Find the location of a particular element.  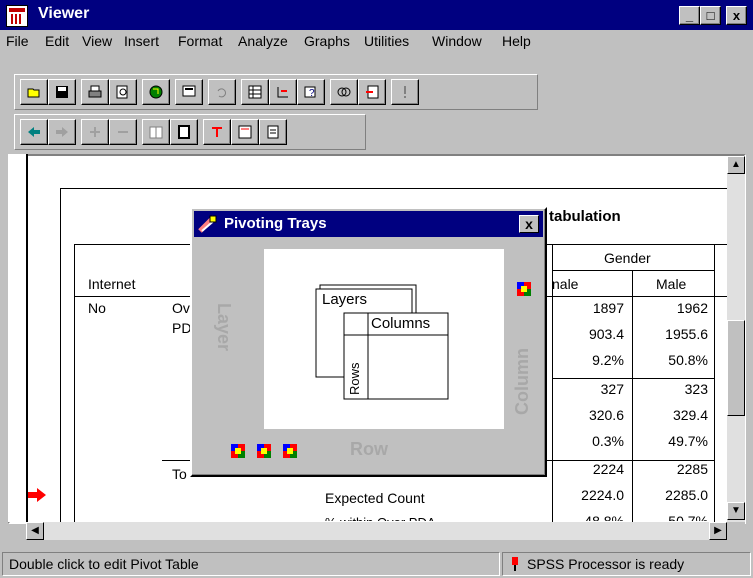

gender-header-line is located at coordinates (633, 270).